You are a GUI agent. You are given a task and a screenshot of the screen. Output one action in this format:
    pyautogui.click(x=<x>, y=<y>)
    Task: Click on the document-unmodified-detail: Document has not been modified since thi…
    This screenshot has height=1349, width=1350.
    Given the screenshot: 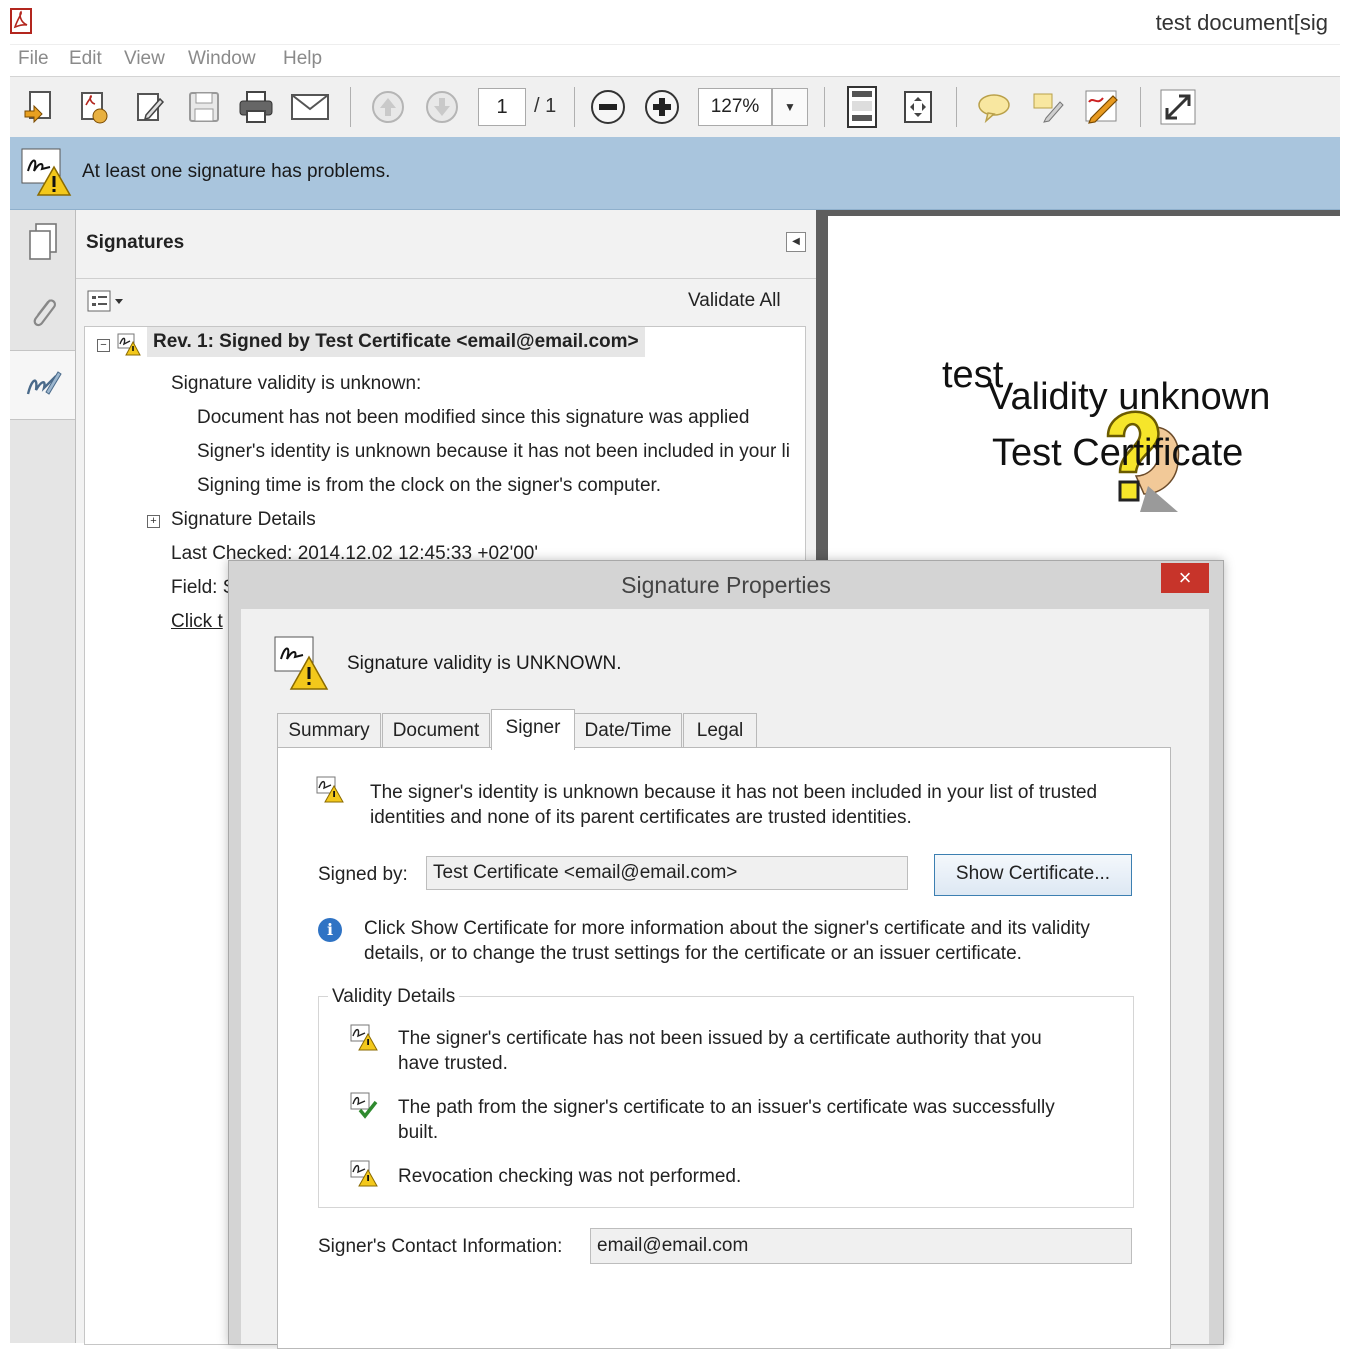 What is the action you would take?
    pyautogui.click(x=473, y=417)
    